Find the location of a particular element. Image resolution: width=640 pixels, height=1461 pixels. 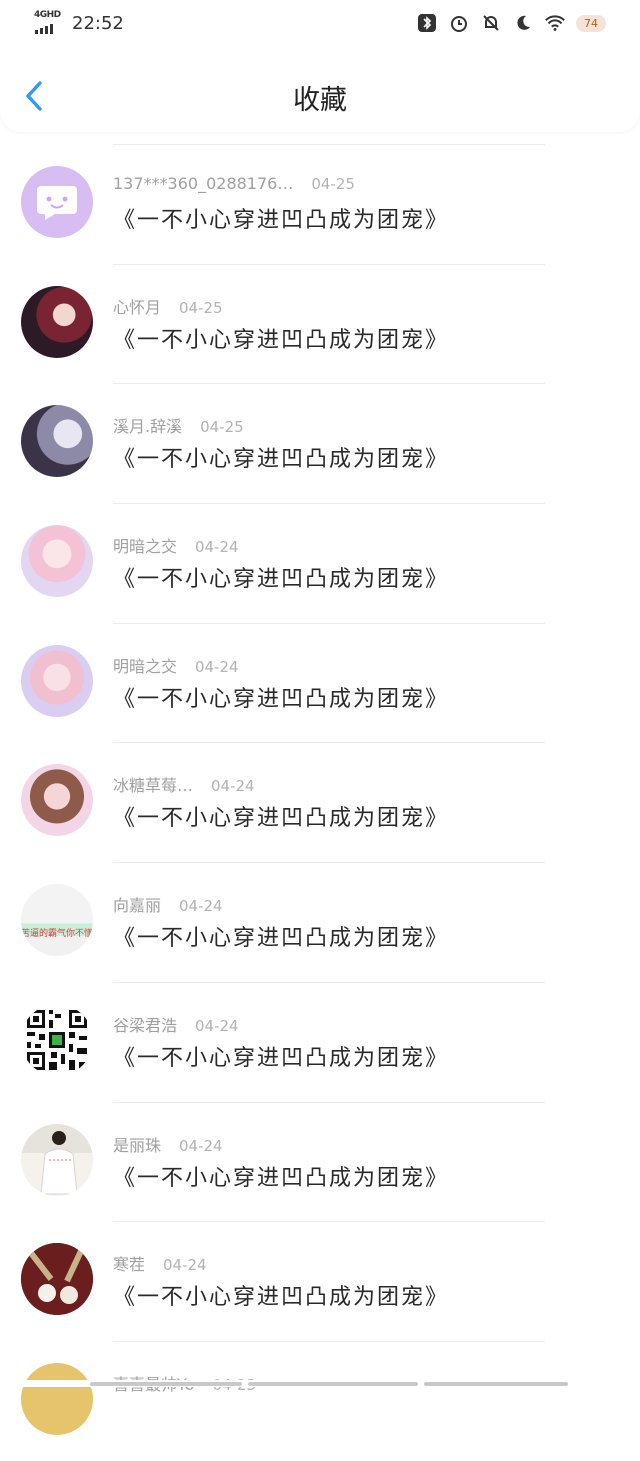

list-item: 溪月.辞溪 04-25 《一不小心穿进凹凸成为团宠》 is located at coordinates (320, 443).